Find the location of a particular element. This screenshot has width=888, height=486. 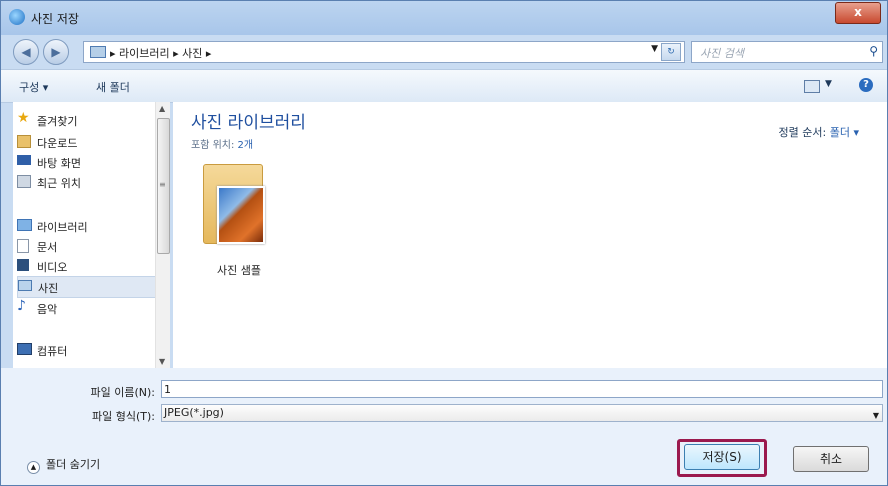

ie-icon is located at coordinates (17, 17).